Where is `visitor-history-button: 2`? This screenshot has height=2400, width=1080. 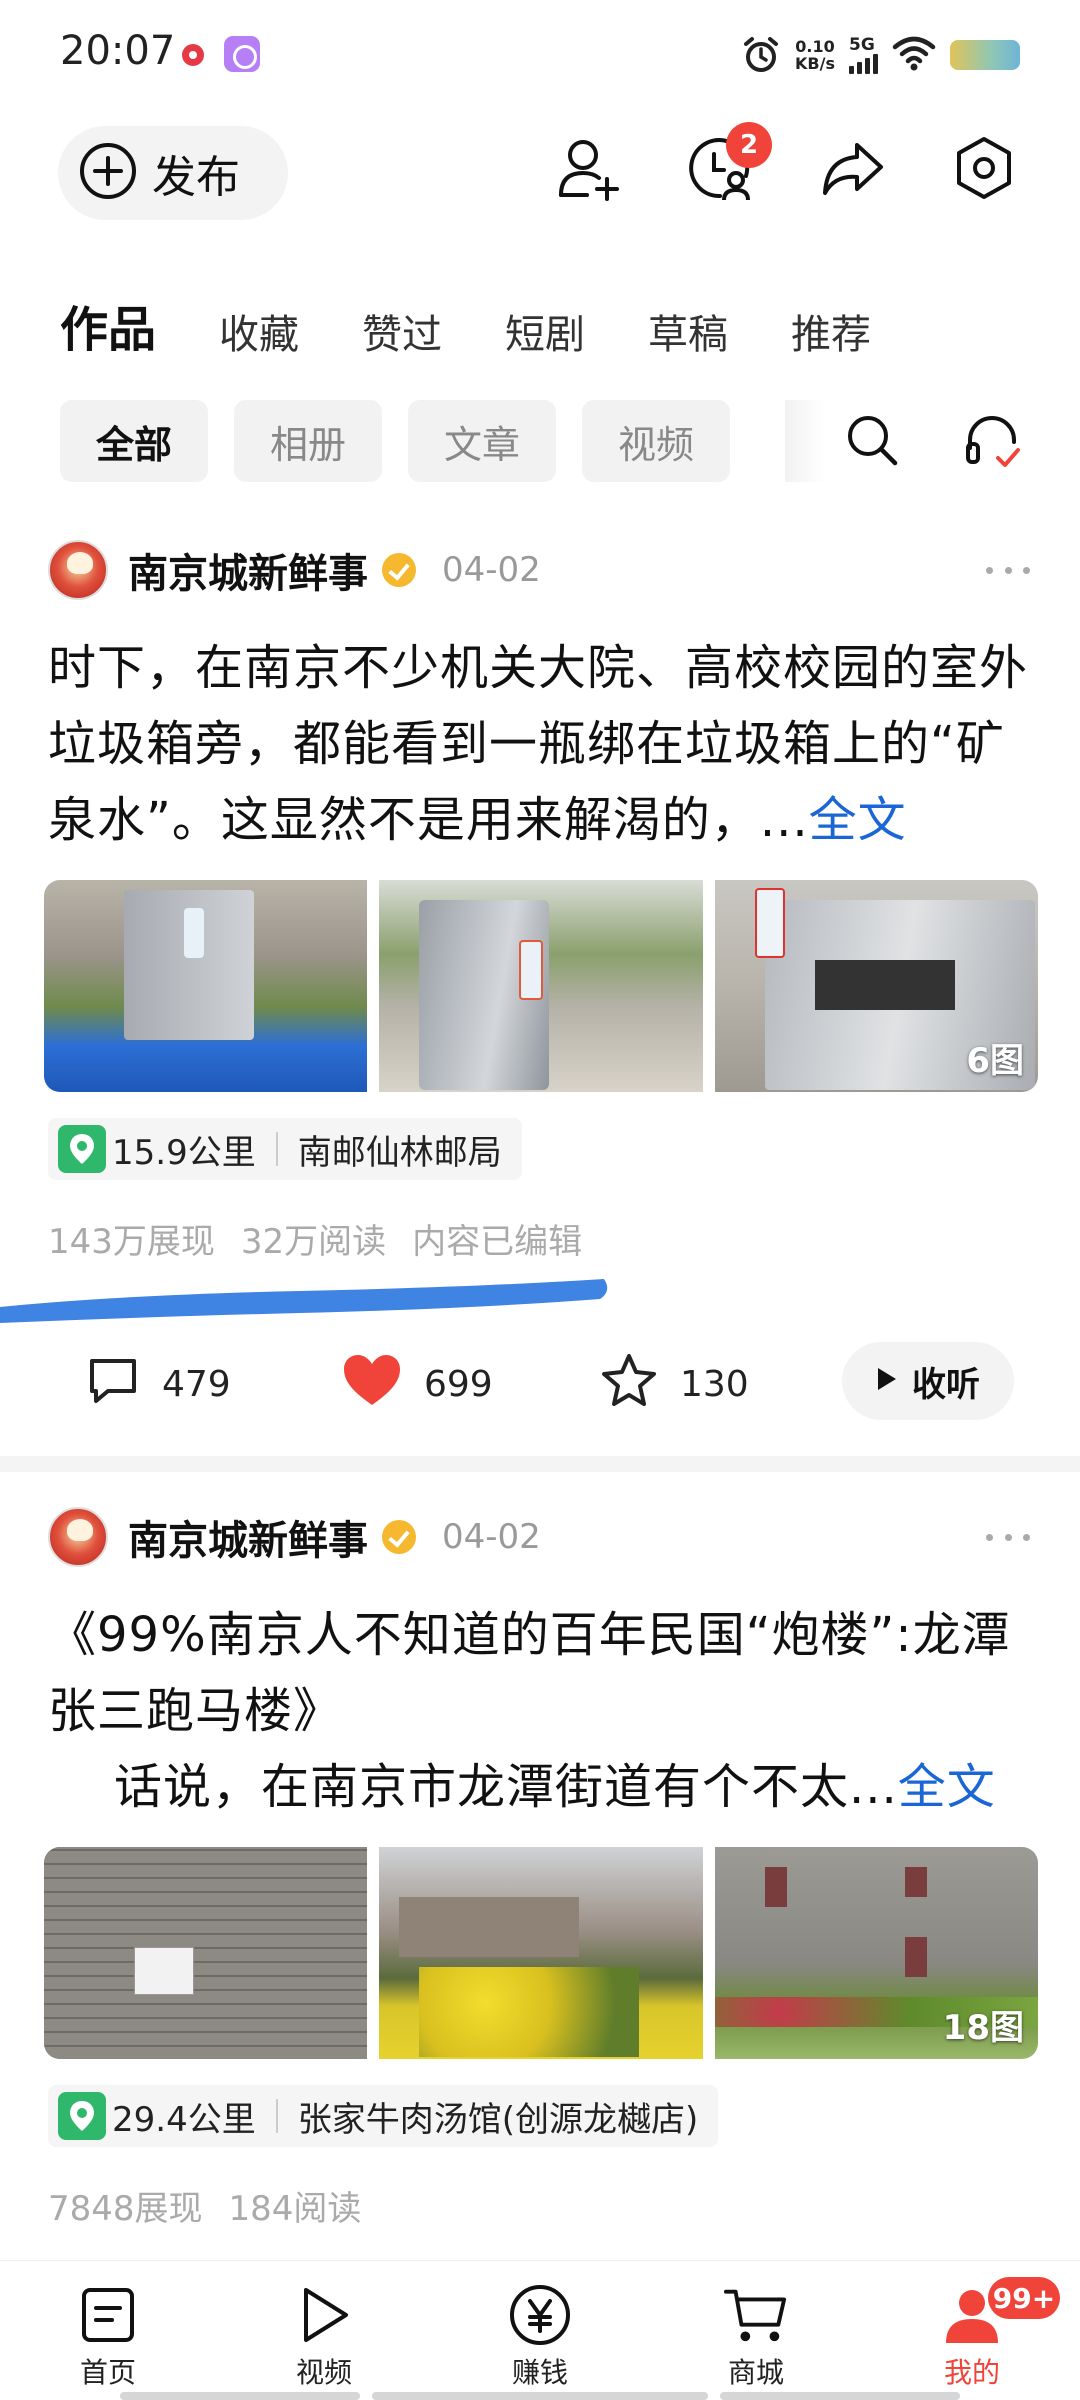
visitor-history-button: 2 is located at coordinates (726, 166).